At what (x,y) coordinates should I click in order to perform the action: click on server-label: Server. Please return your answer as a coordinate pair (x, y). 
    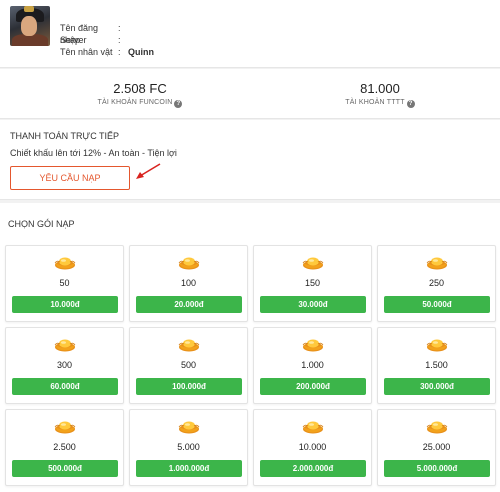
    Looking at the image, I should click on (73, 40).